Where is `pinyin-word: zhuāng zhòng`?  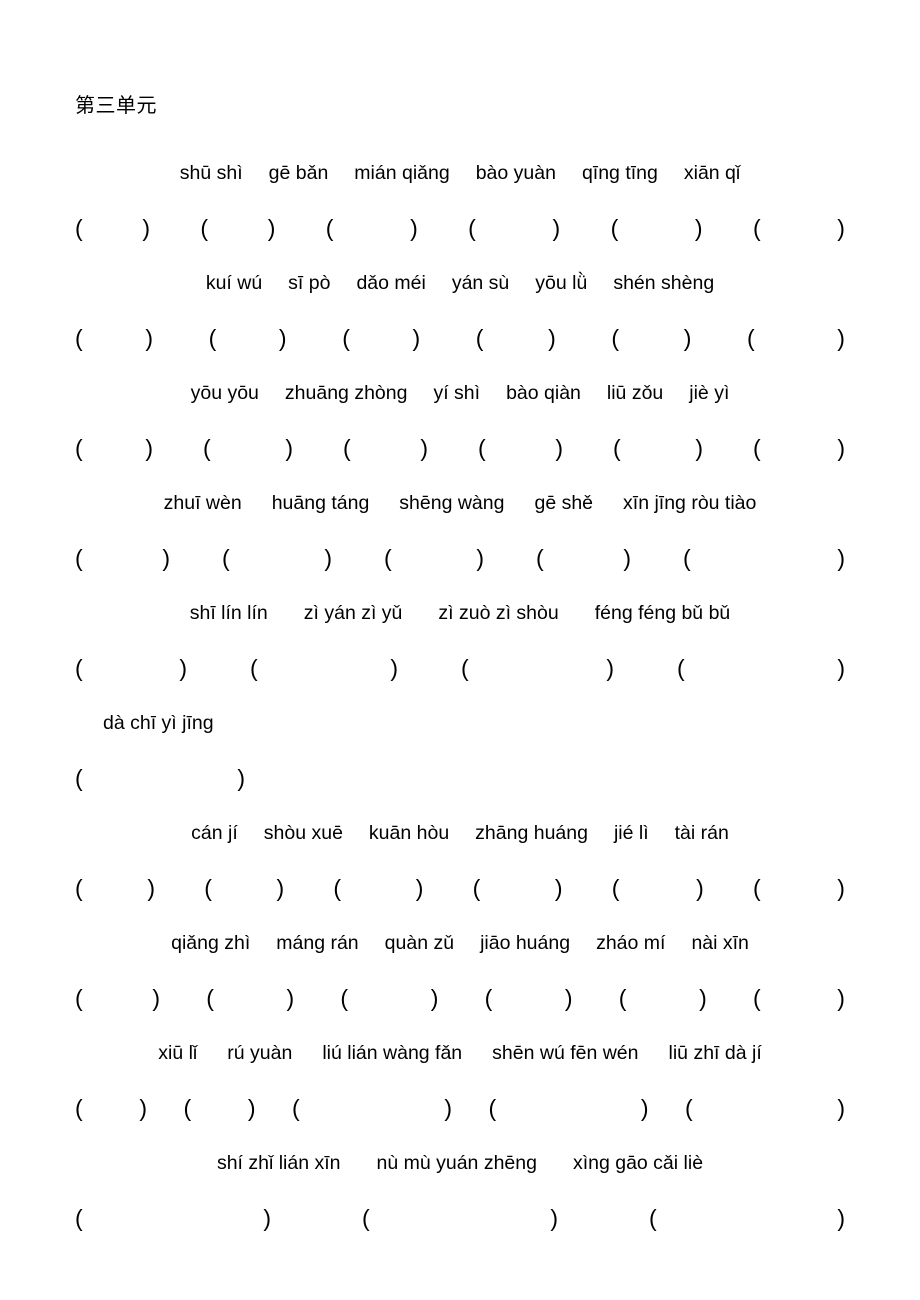
pinyin-word: zhuāng zhòng is located at coordinates (346, 393).